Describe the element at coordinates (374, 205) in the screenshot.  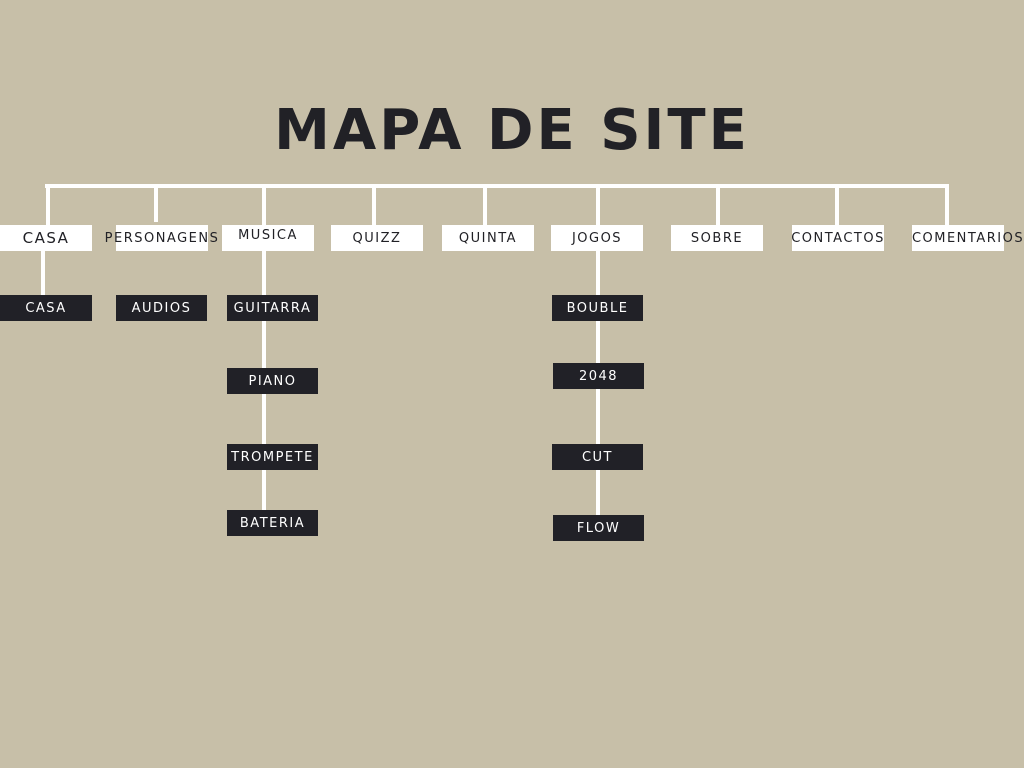
I see `connector-drop-quizz` at that location.